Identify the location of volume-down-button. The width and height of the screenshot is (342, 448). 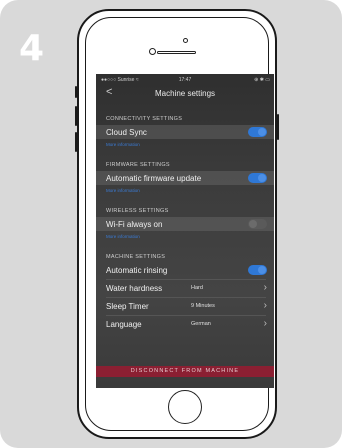
(76, 142).